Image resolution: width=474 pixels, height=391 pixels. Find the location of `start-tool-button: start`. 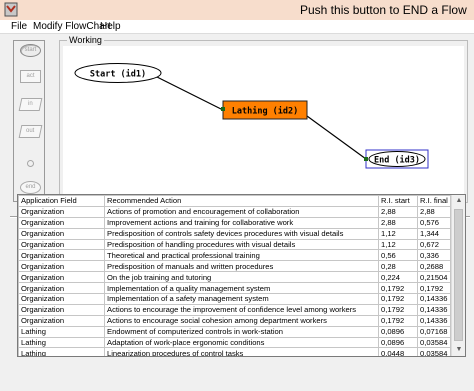

start-tool-button: start is located at coordinates (30, 50).